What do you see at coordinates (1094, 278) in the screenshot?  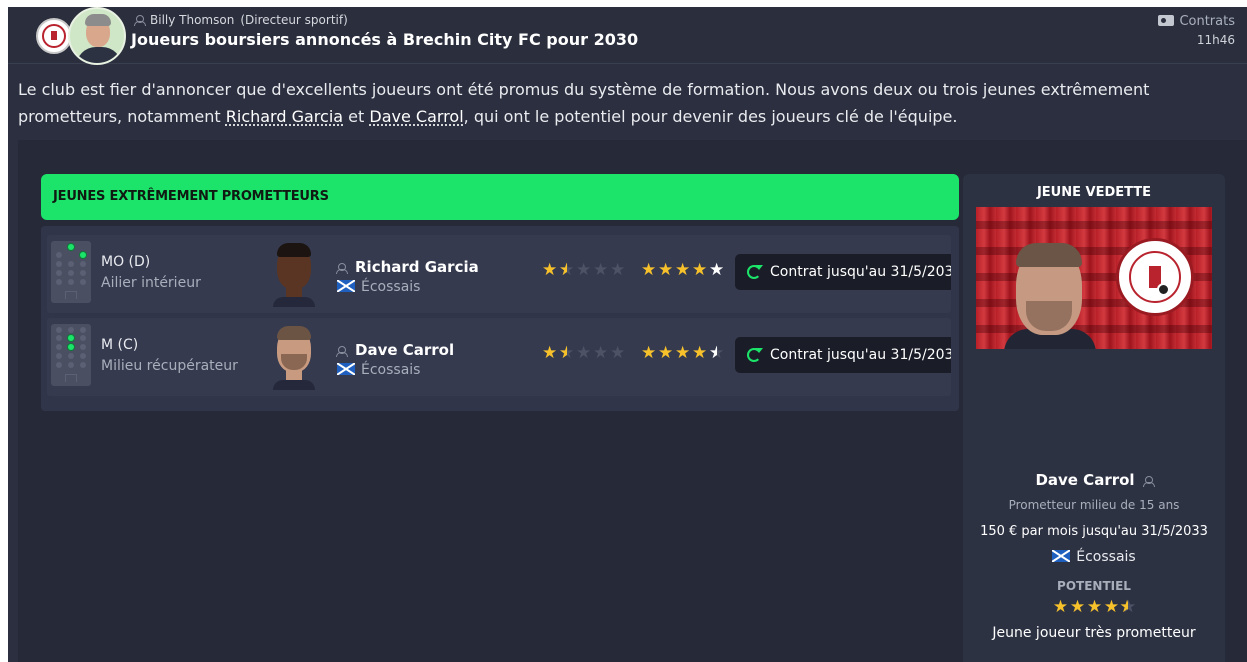 I see `featured-player-photo` at bounding box center [1094, 278].